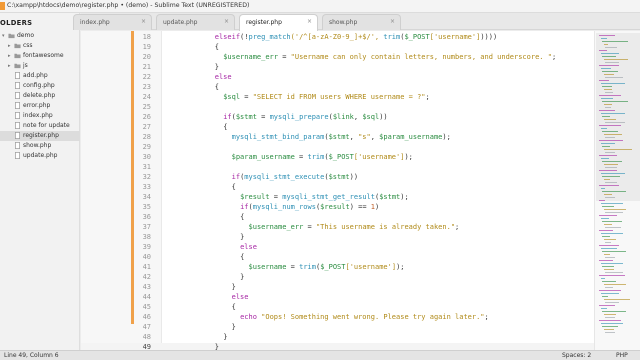 The image size is (640, 360). Describe the element at coordinates (455, 37) in the screenshot. I see `code-token: ['username']` at that location.